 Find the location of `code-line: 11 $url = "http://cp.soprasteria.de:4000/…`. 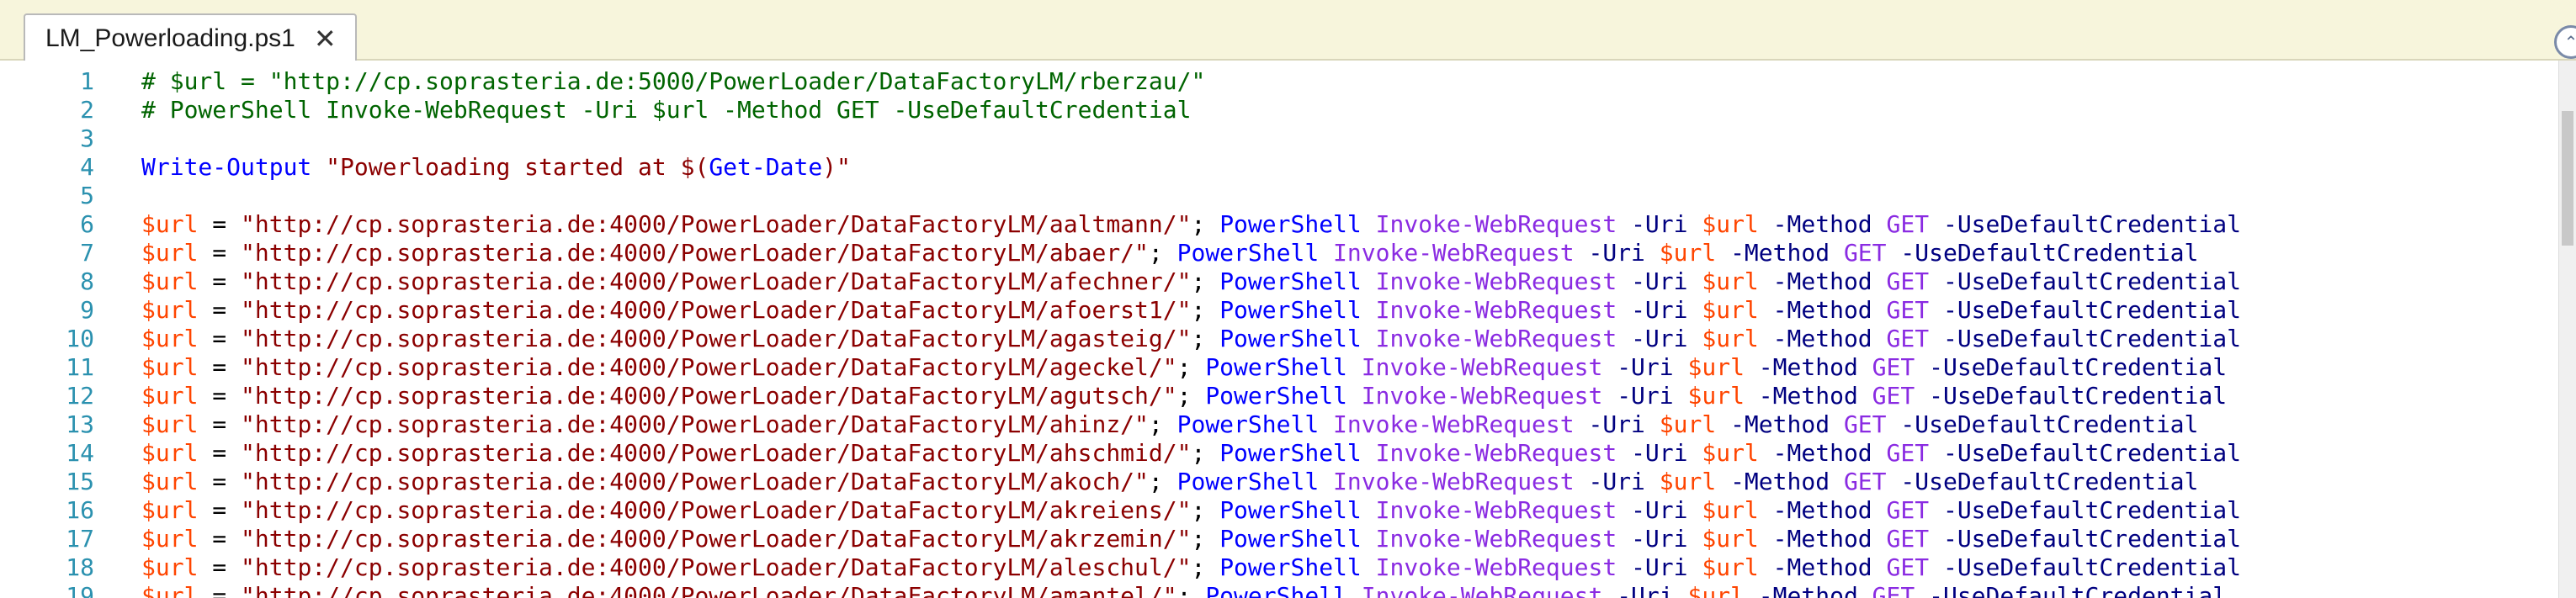

code-line: 11 $url = "http://cp.soprasteria.de:4000/… is located at coordinates (1279, 367).